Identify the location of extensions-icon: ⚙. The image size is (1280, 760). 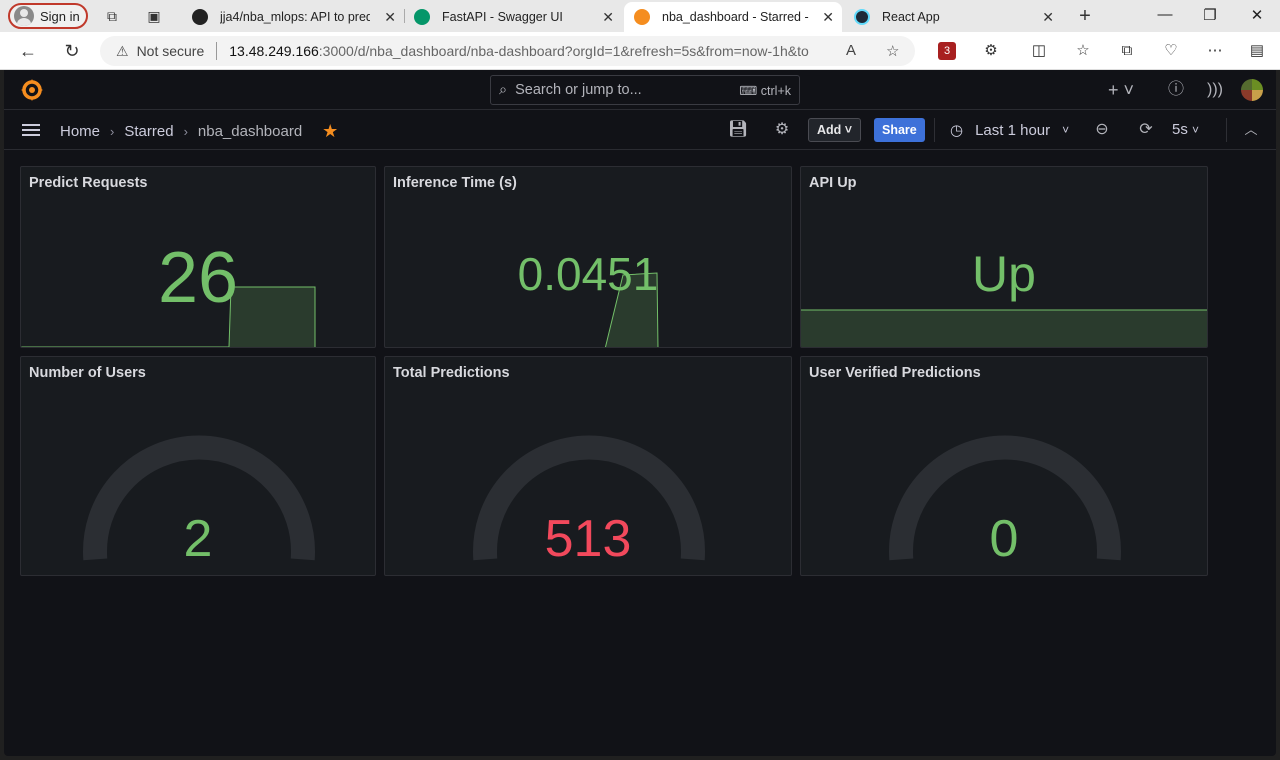
(991, 51).